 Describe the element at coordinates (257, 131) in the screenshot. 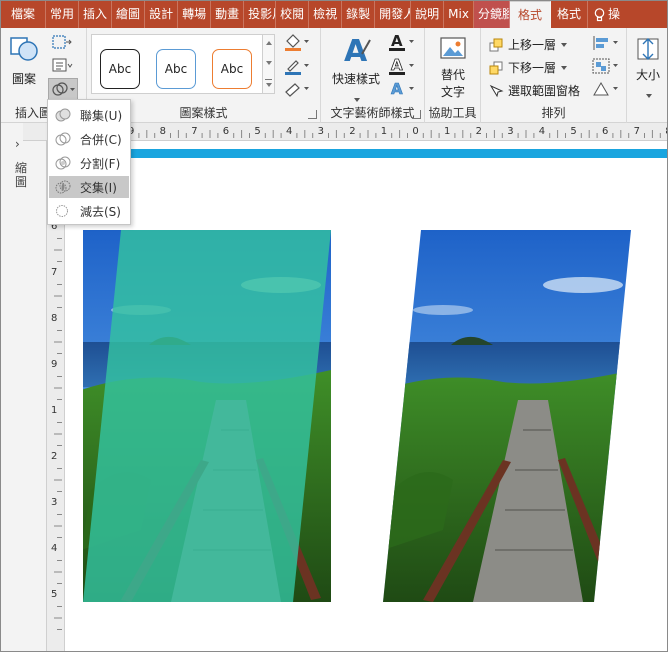

I see `ruler-number: 5` at that location.